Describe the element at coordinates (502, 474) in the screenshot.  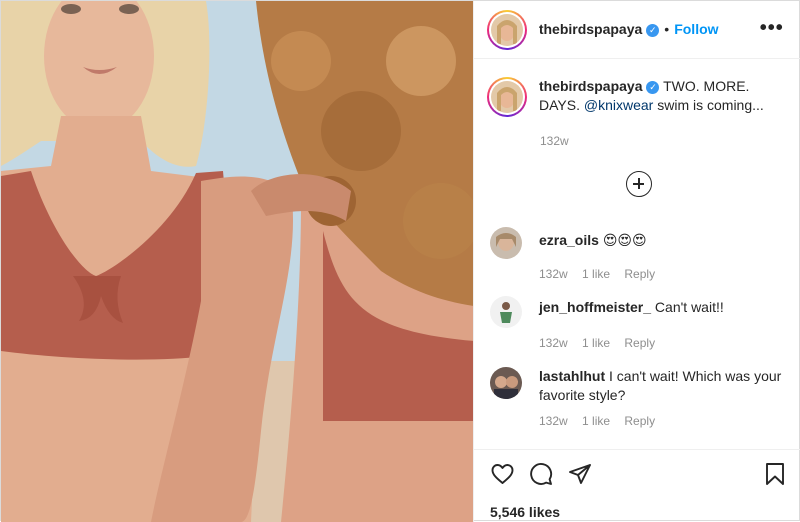
I see `heart-icon` at that location.